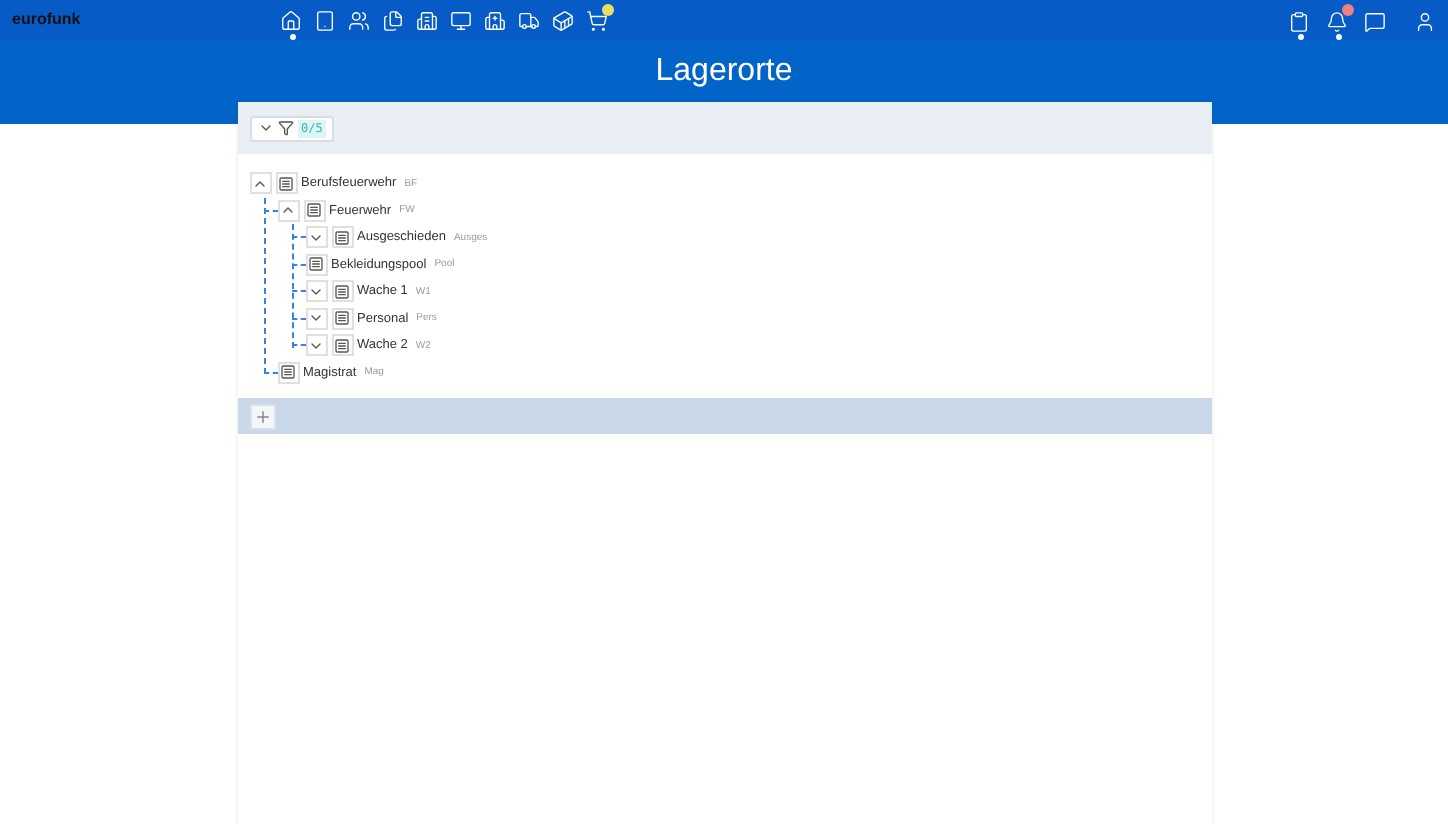 The width and height of the screenshot is (1448, 824). What do you see at coordinates (724, 72) in the screenshot?
I see `page-title: Lagerorte` at bounding box center [724, 72].